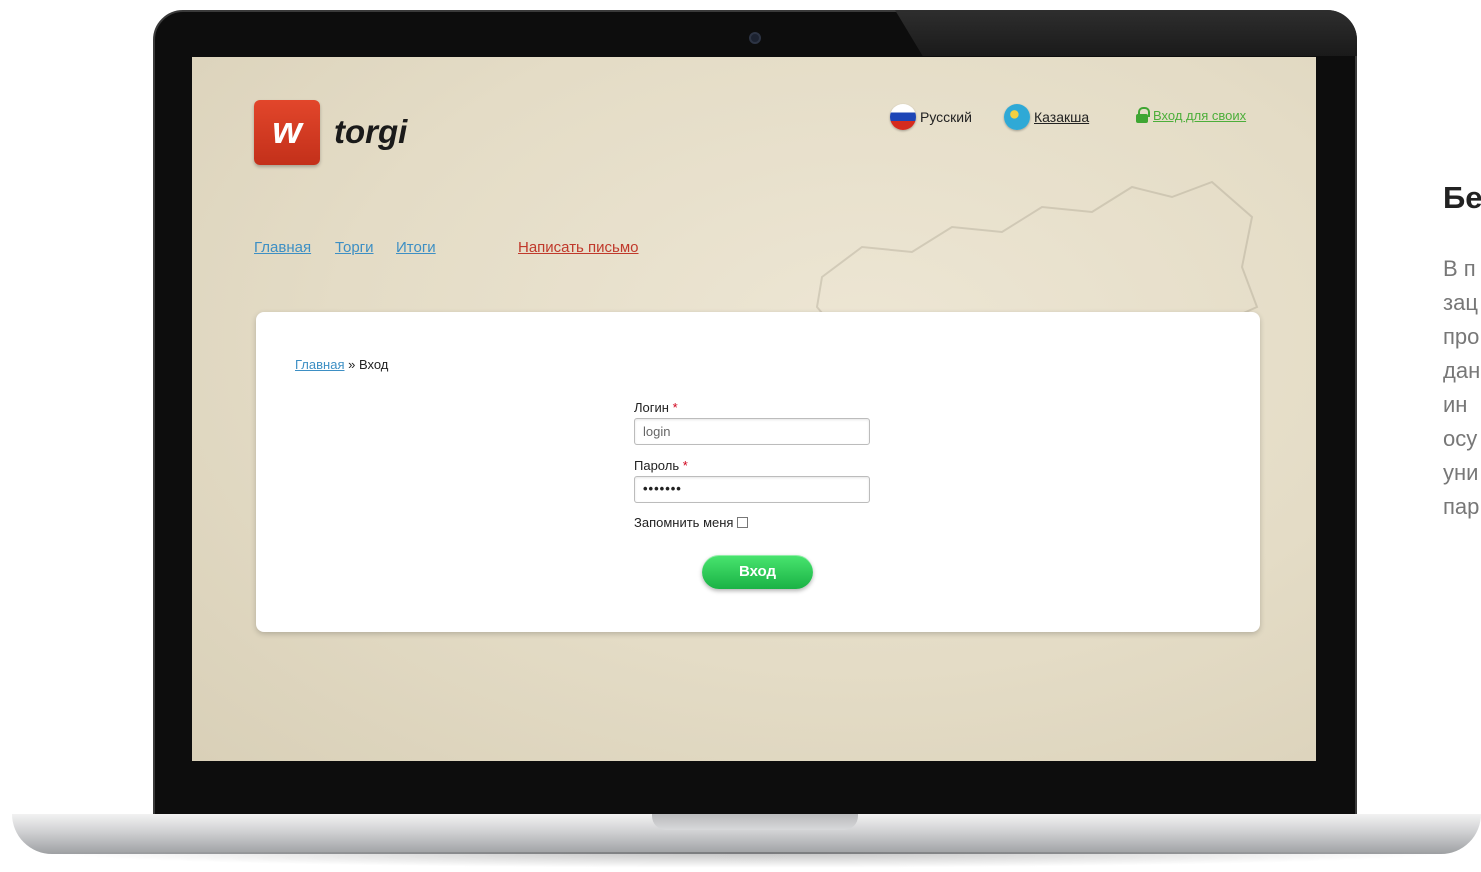 Image resolution: width=1481 pixels, height=872 pixels. Describe the element at coordinates (752, 489) in the screenshot. I see `password-input: •••••••` at that location.